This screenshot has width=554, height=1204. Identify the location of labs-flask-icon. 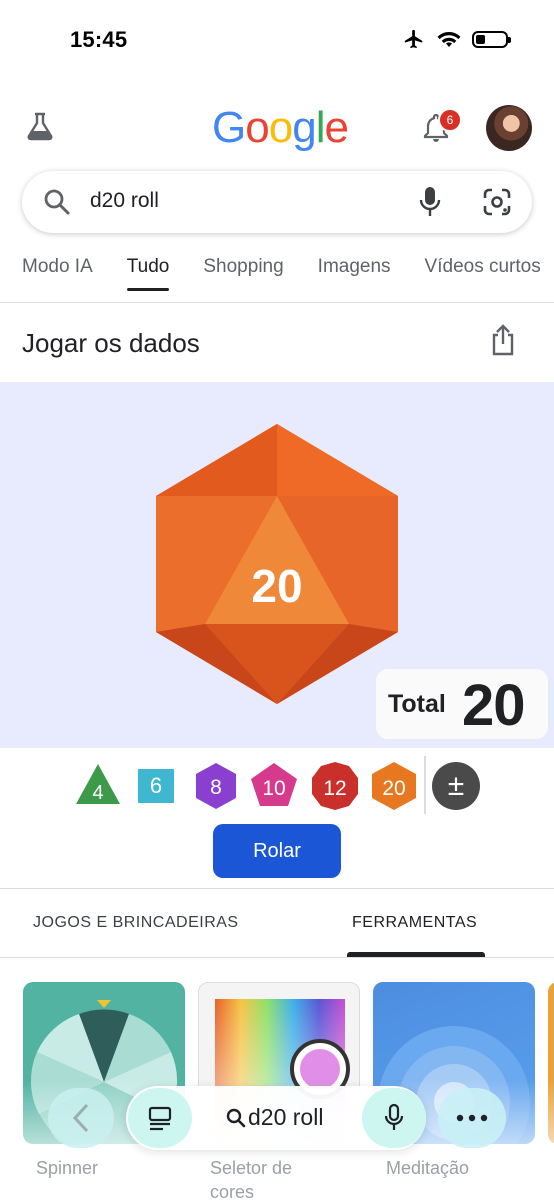
(40, 126).